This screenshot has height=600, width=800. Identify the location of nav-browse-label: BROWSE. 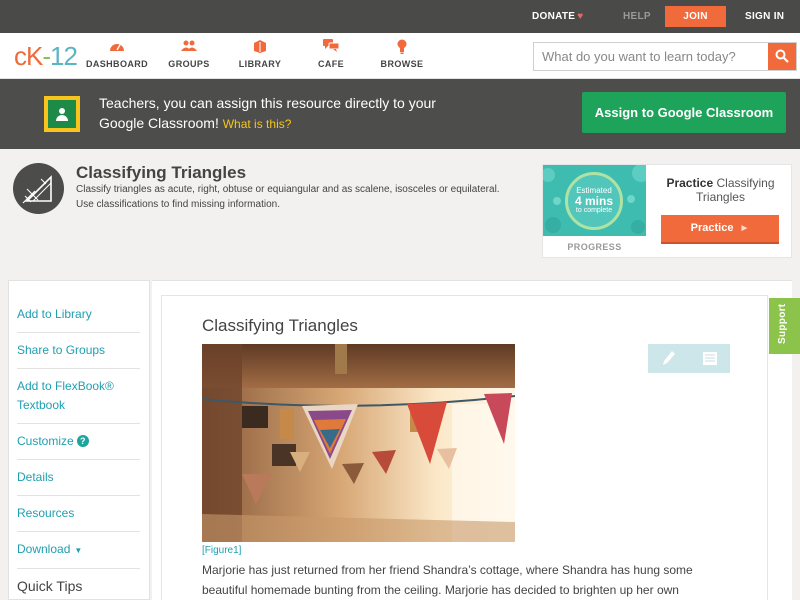
(402, 64).